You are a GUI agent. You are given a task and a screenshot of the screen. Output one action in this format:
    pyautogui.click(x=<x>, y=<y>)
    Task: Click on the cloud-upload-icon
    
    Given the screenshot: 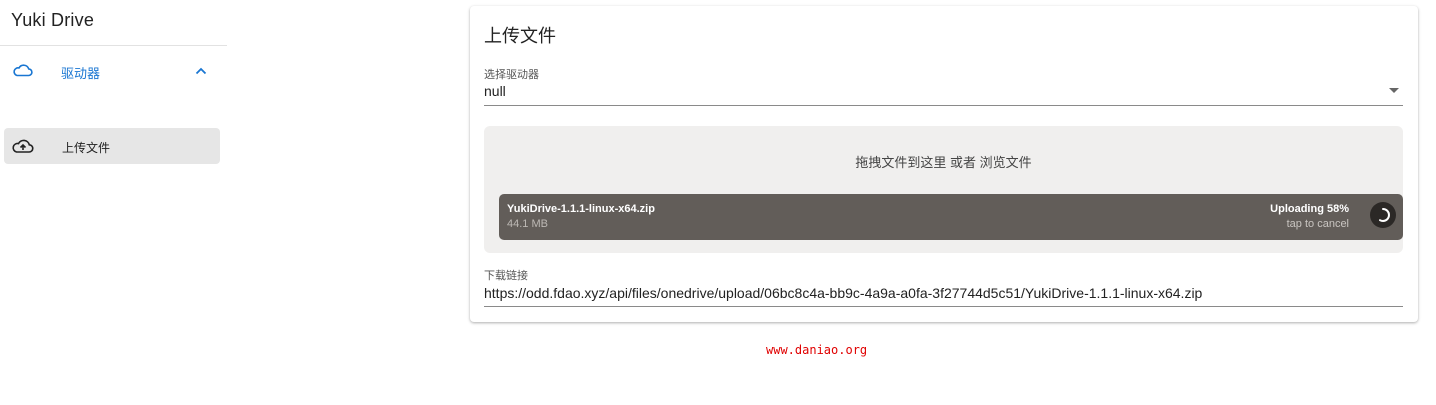 What is the action you would take?
    pyautogui.click(x=23, y=146)
    